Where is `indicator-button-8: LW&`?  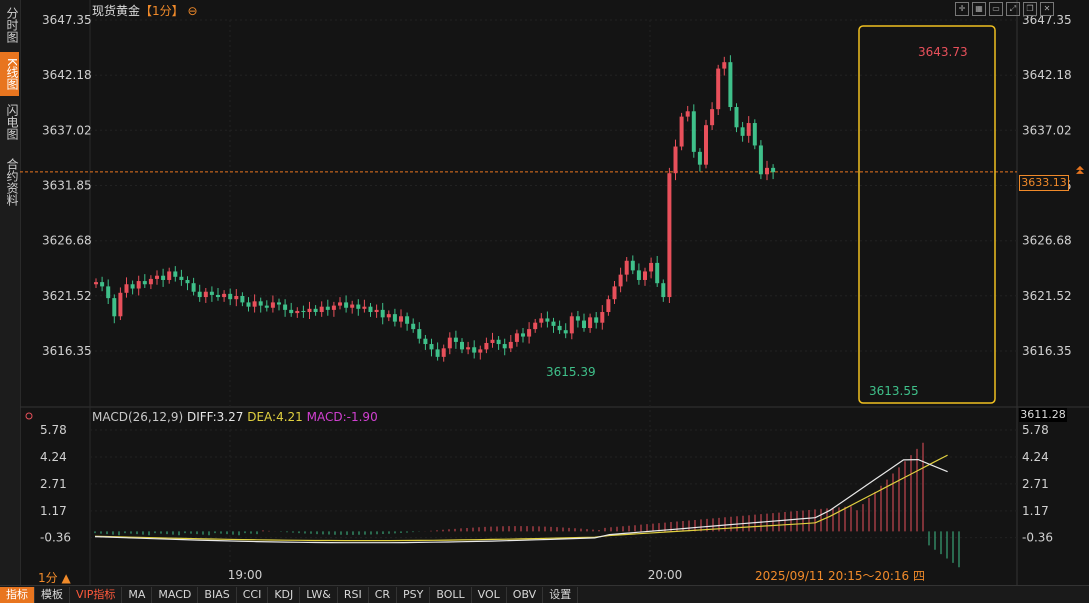
indicator-button-8: LW& is located at coordinates (319, 594).